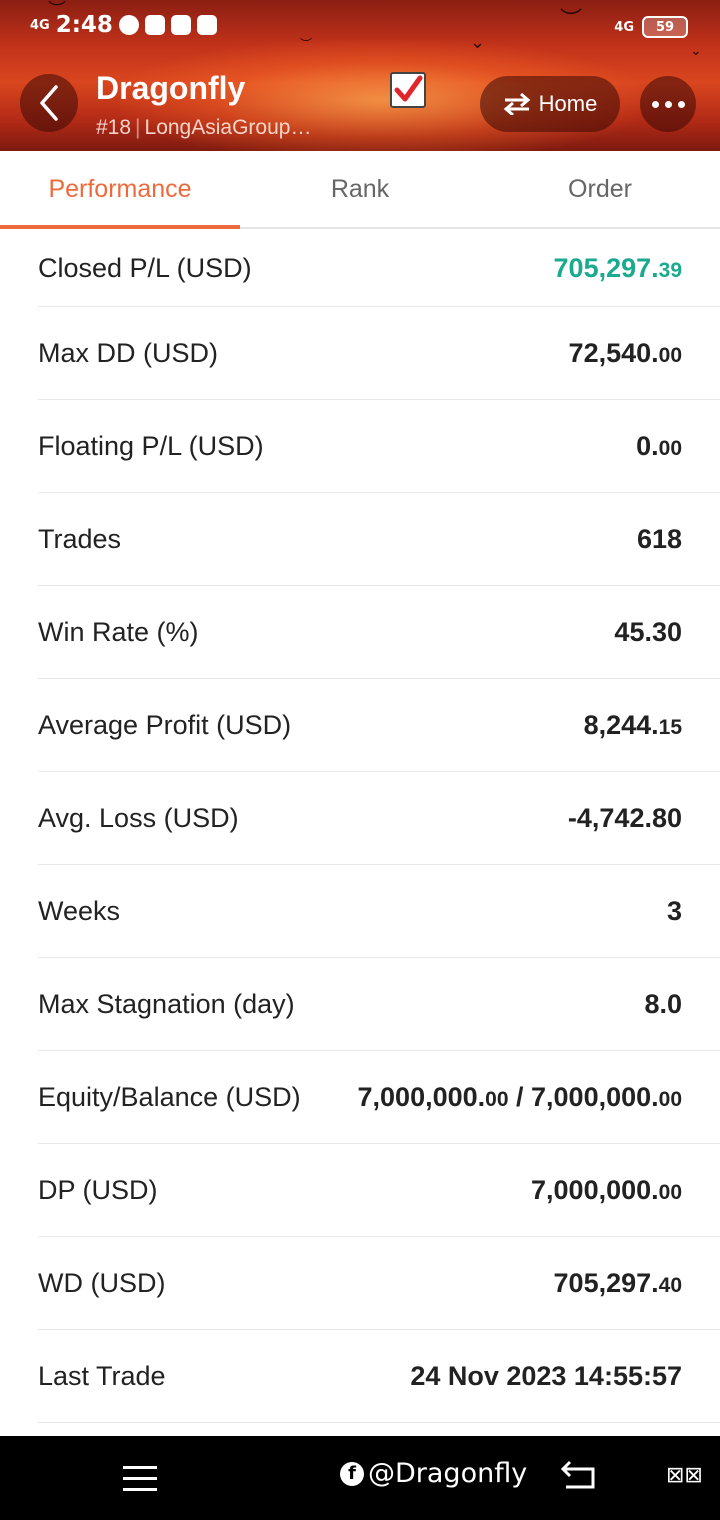  I want to click on status-bar: 4G 2:48 4G 59, so click(360, 28).